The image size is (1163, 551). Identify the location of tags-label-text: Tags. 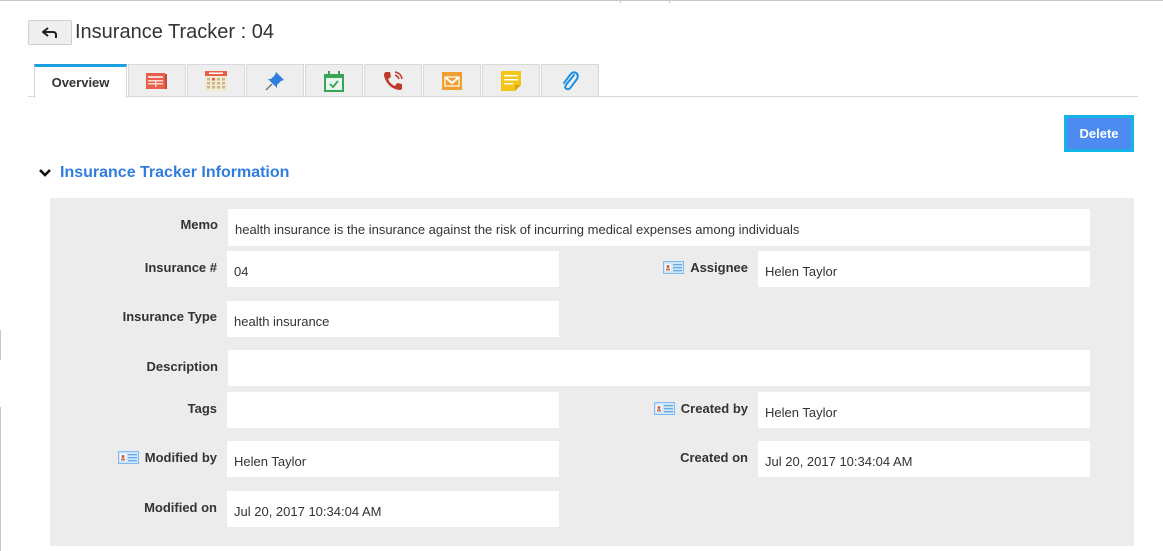
(202, 408).